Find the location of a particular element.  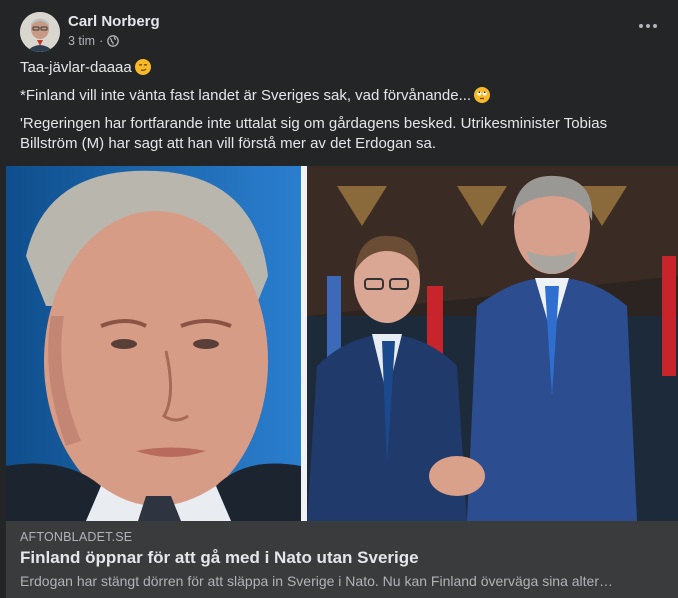

post-line: Taa-jävlar-daaaa is located at coordinates (340, 68).